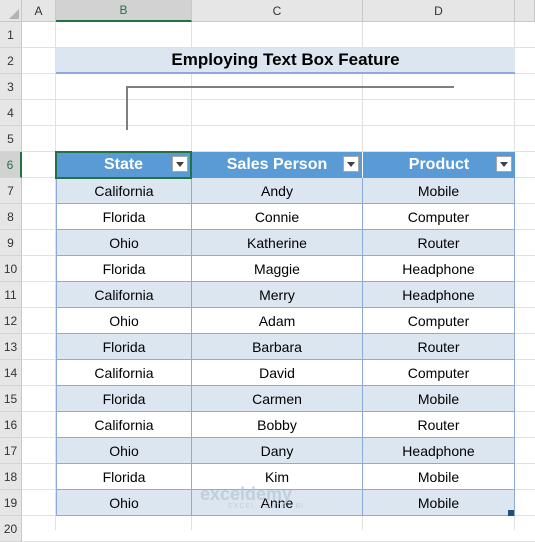 The image size is (535, 542). I want to click on row-header-20: 20, so click(11, 529).